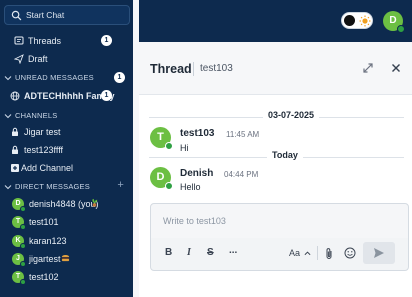  What do you see at coordinates (120, 185) in the screenshot?
I see `add-direct-message-button: +` at bounding box center [120, 185].